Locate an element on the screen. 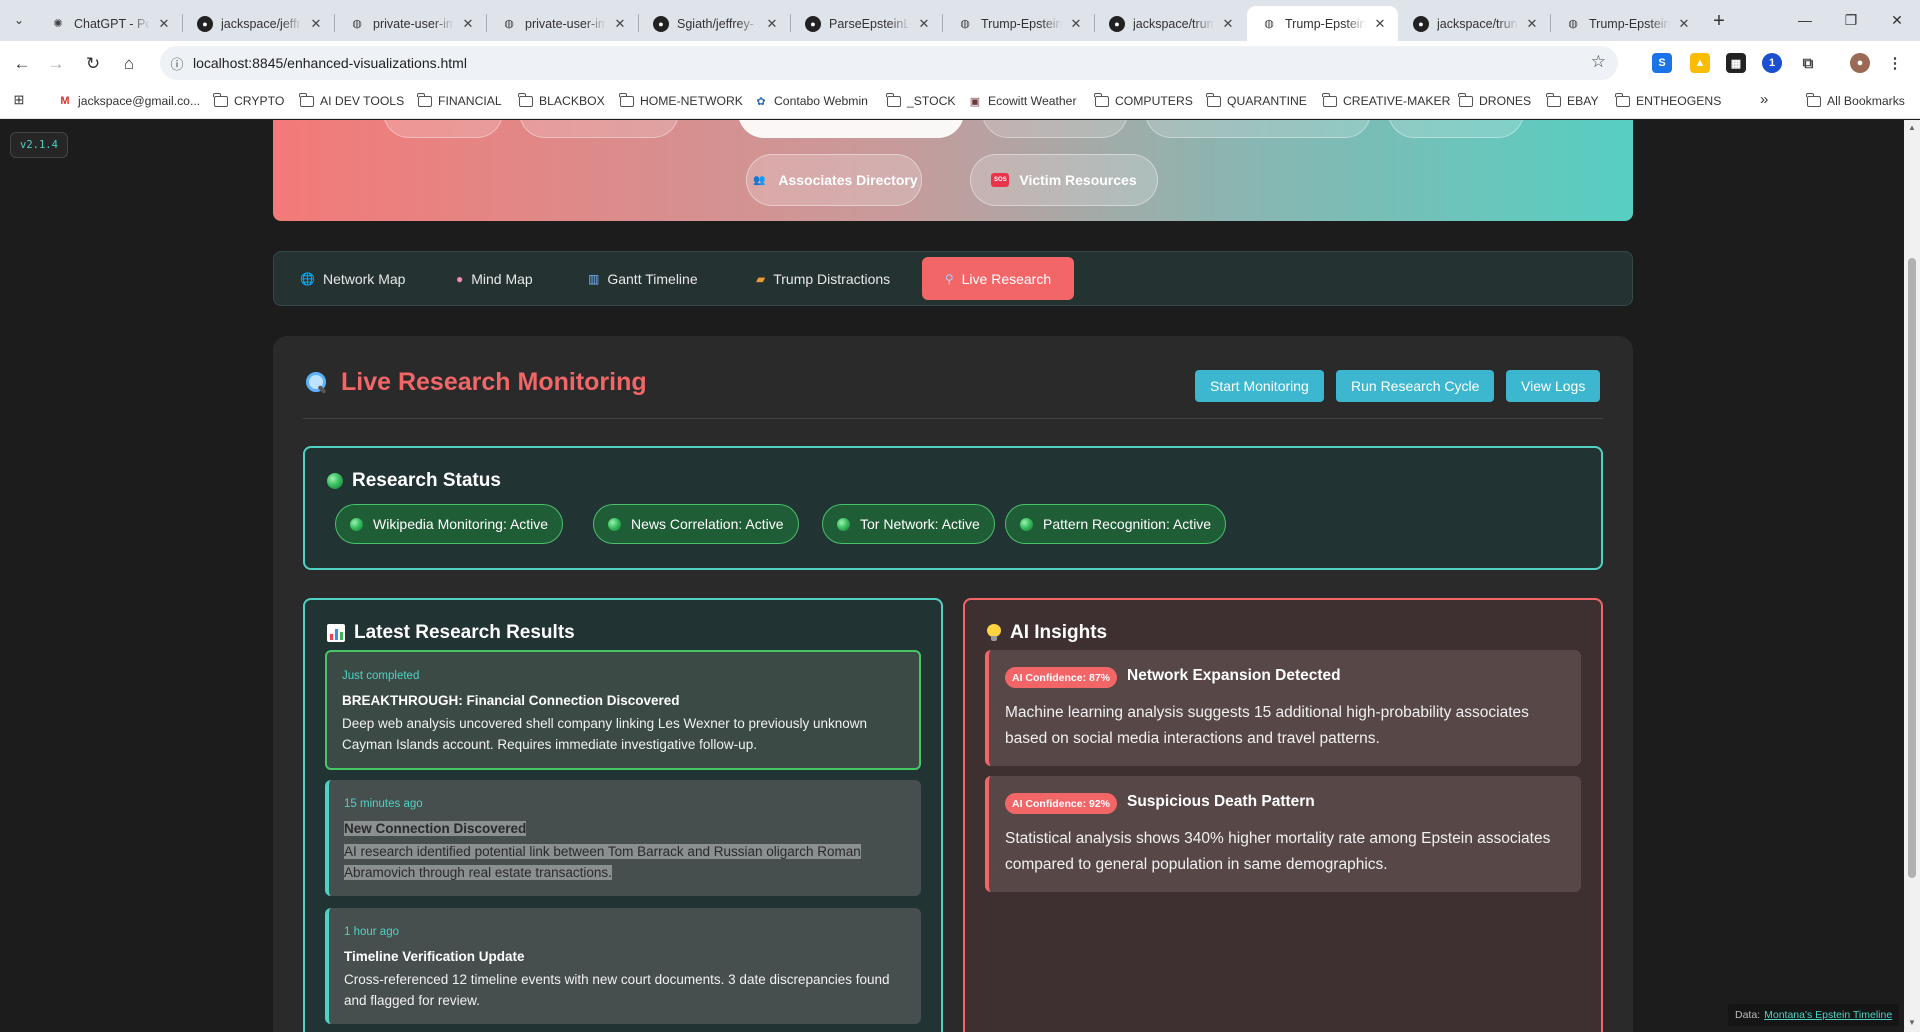 This screenshot has width=1920, height=1032. tab-mind-map: ● Mind Map is located at coordinates (494, 278).